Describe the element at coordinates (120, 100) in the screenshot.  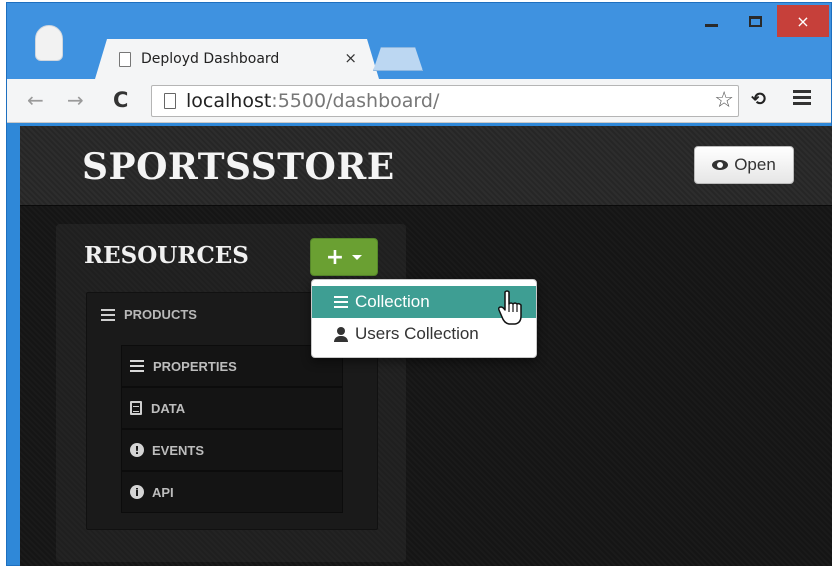
I see `reload-icon: C` at that location.